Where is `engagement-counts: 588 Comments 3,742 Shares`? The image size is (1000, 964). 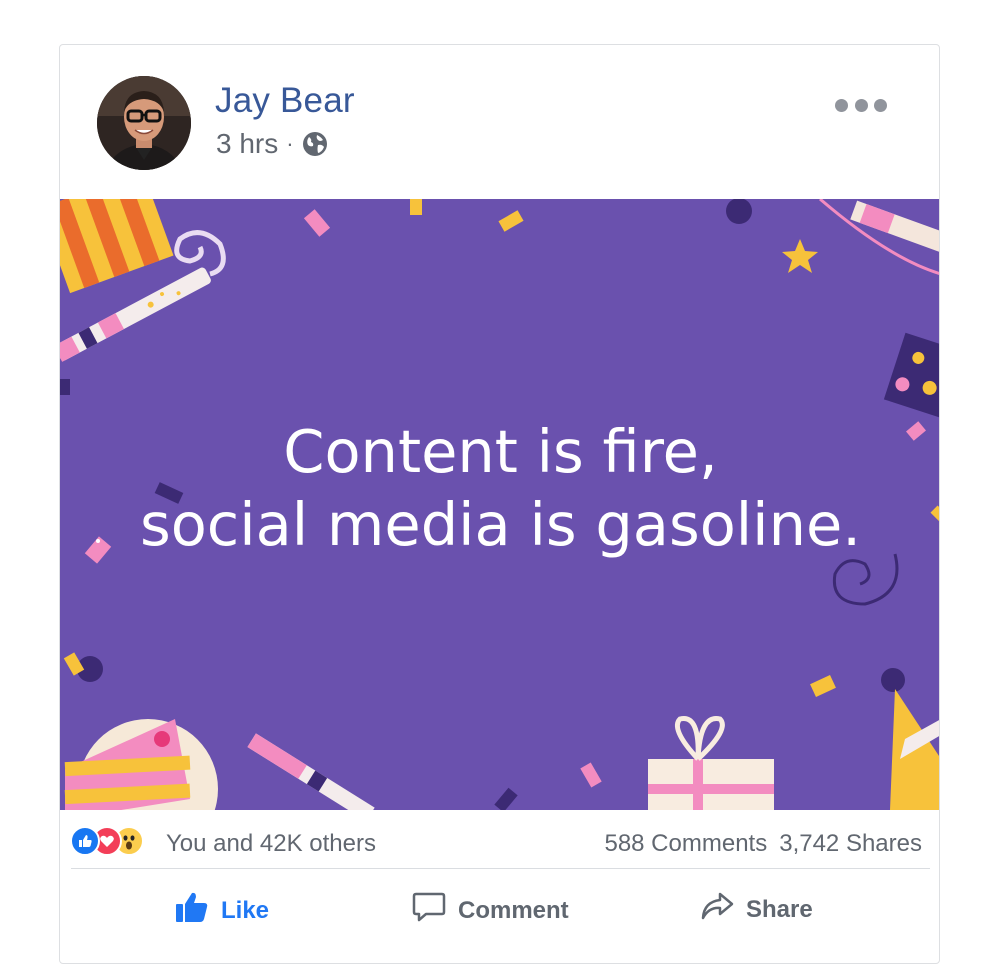 engagement-counts: 588 Comments 3,742 Shares is located at coordinates (763, 844).